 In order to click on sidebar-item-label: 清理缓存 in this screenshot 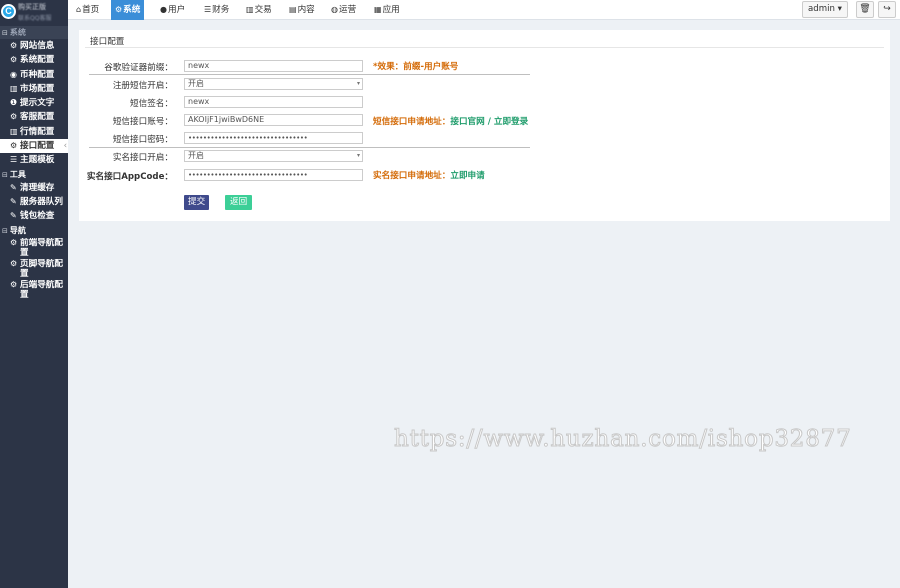, I will do `click(37, 187)`.